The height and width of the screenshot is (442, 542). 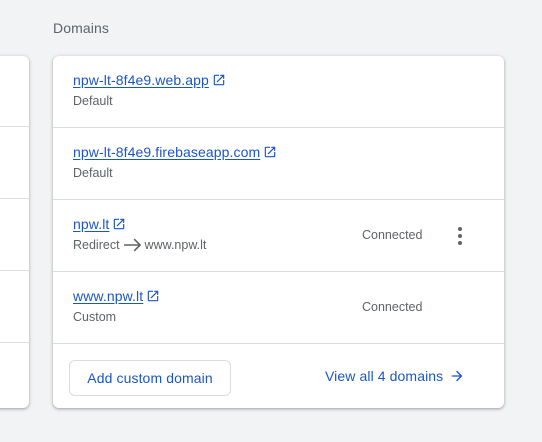 I want to click on view-all-domains-link: View all 4 domains, so click(x=395, y=376).